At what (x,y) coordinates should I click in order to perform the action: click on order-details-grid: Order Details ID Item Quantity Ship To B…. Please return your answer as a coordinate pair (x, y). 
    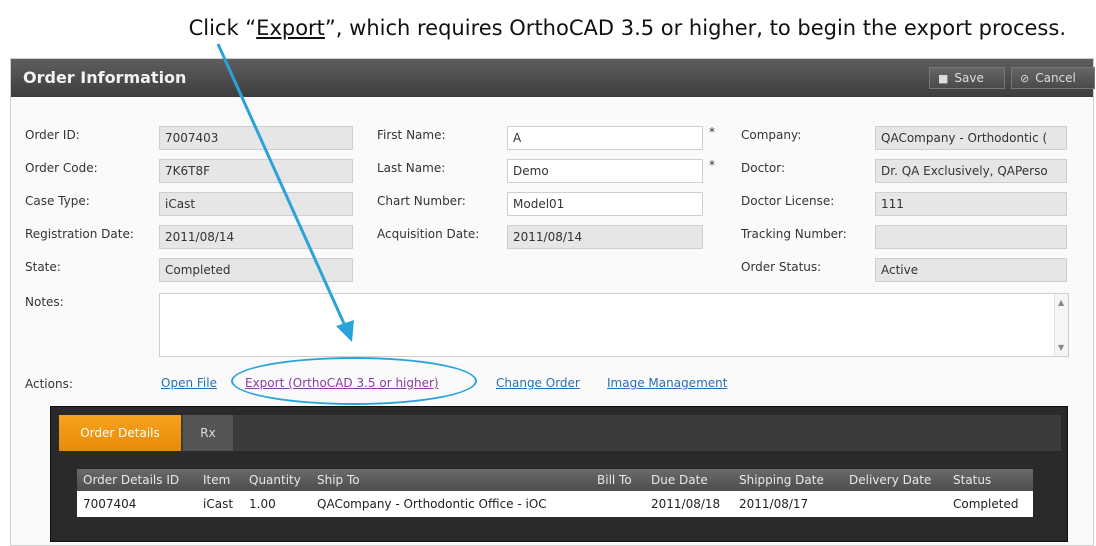
    Looking at the image, I should click on (555, 493).